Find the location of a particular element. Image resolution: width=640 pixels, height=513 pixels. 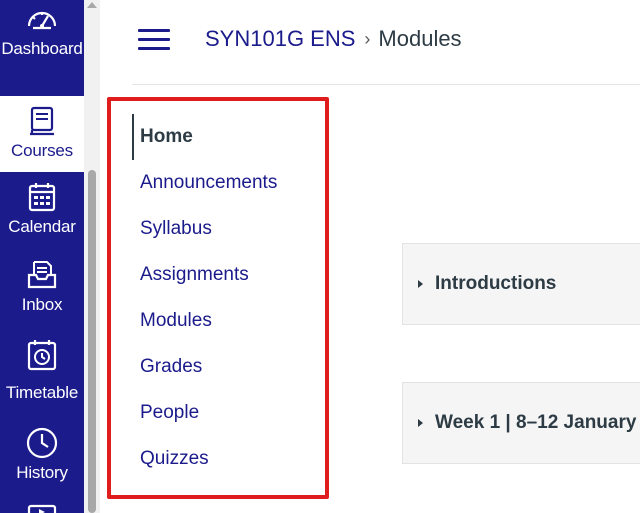

nav-history-label: History is located at coordinates (42, 472).